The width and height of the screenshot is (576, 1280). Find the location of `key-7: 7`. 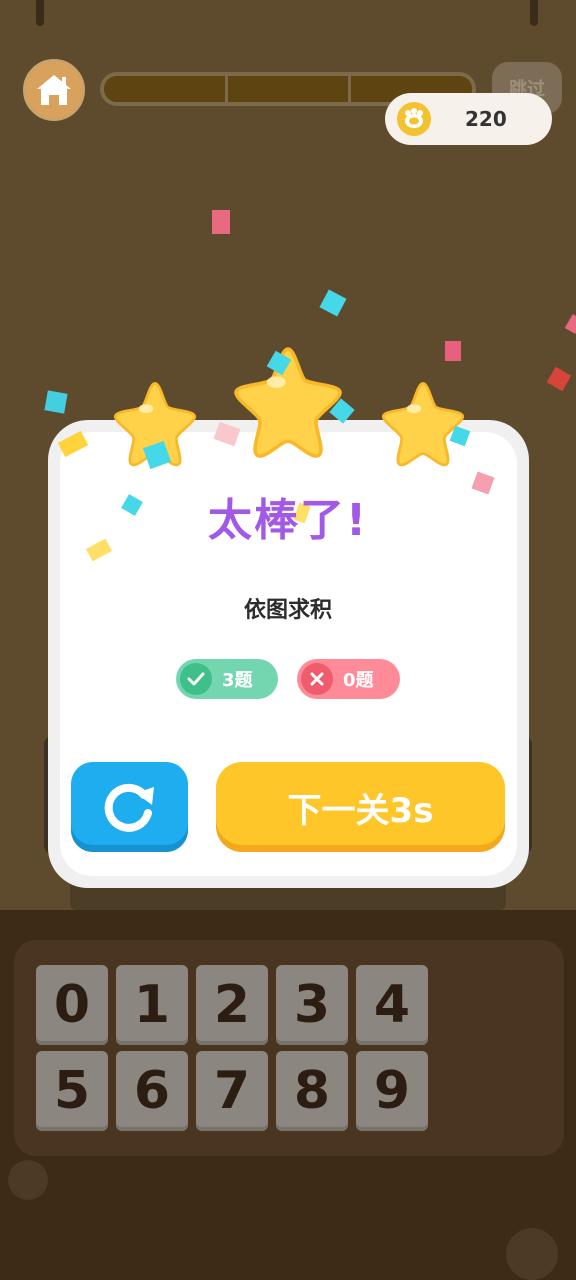

key-7: 7 is located at coordinates (232, 1091).